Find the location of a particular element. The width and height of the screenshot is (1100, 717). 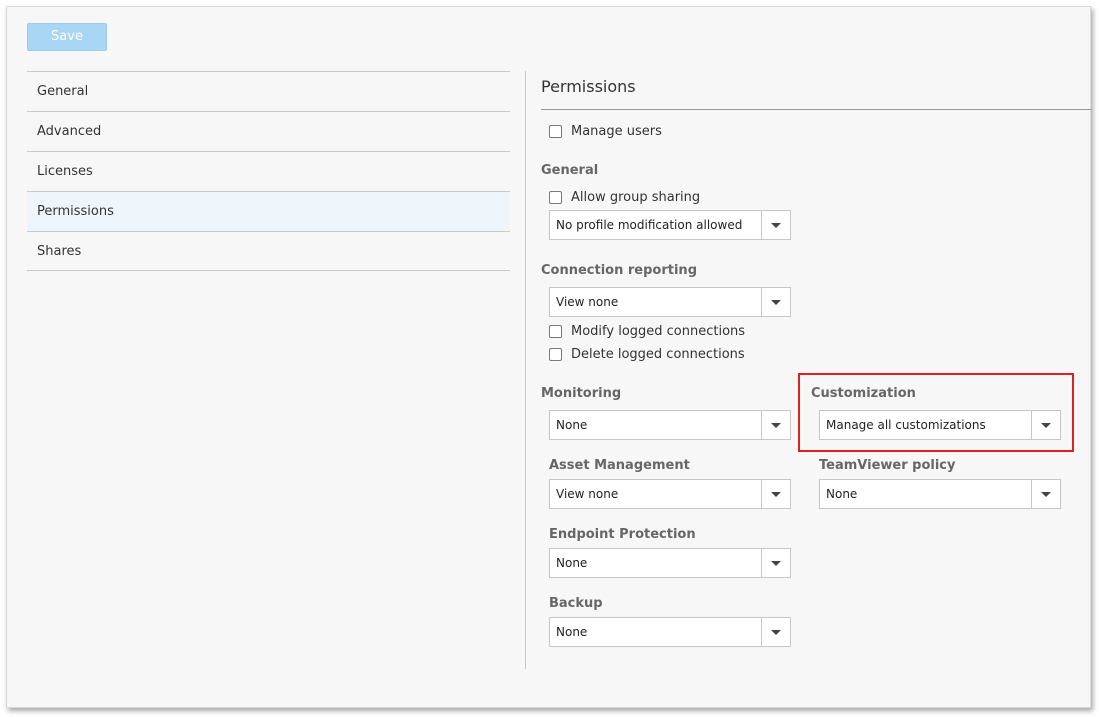

teamviewer-policy-select: None is located at coordinates (940, 494).